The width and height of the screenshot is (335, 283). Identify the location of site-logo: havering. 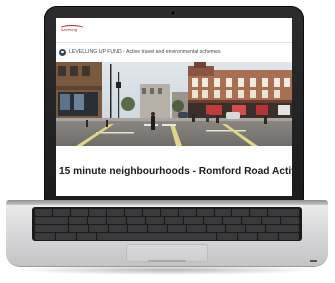
(72, 29).